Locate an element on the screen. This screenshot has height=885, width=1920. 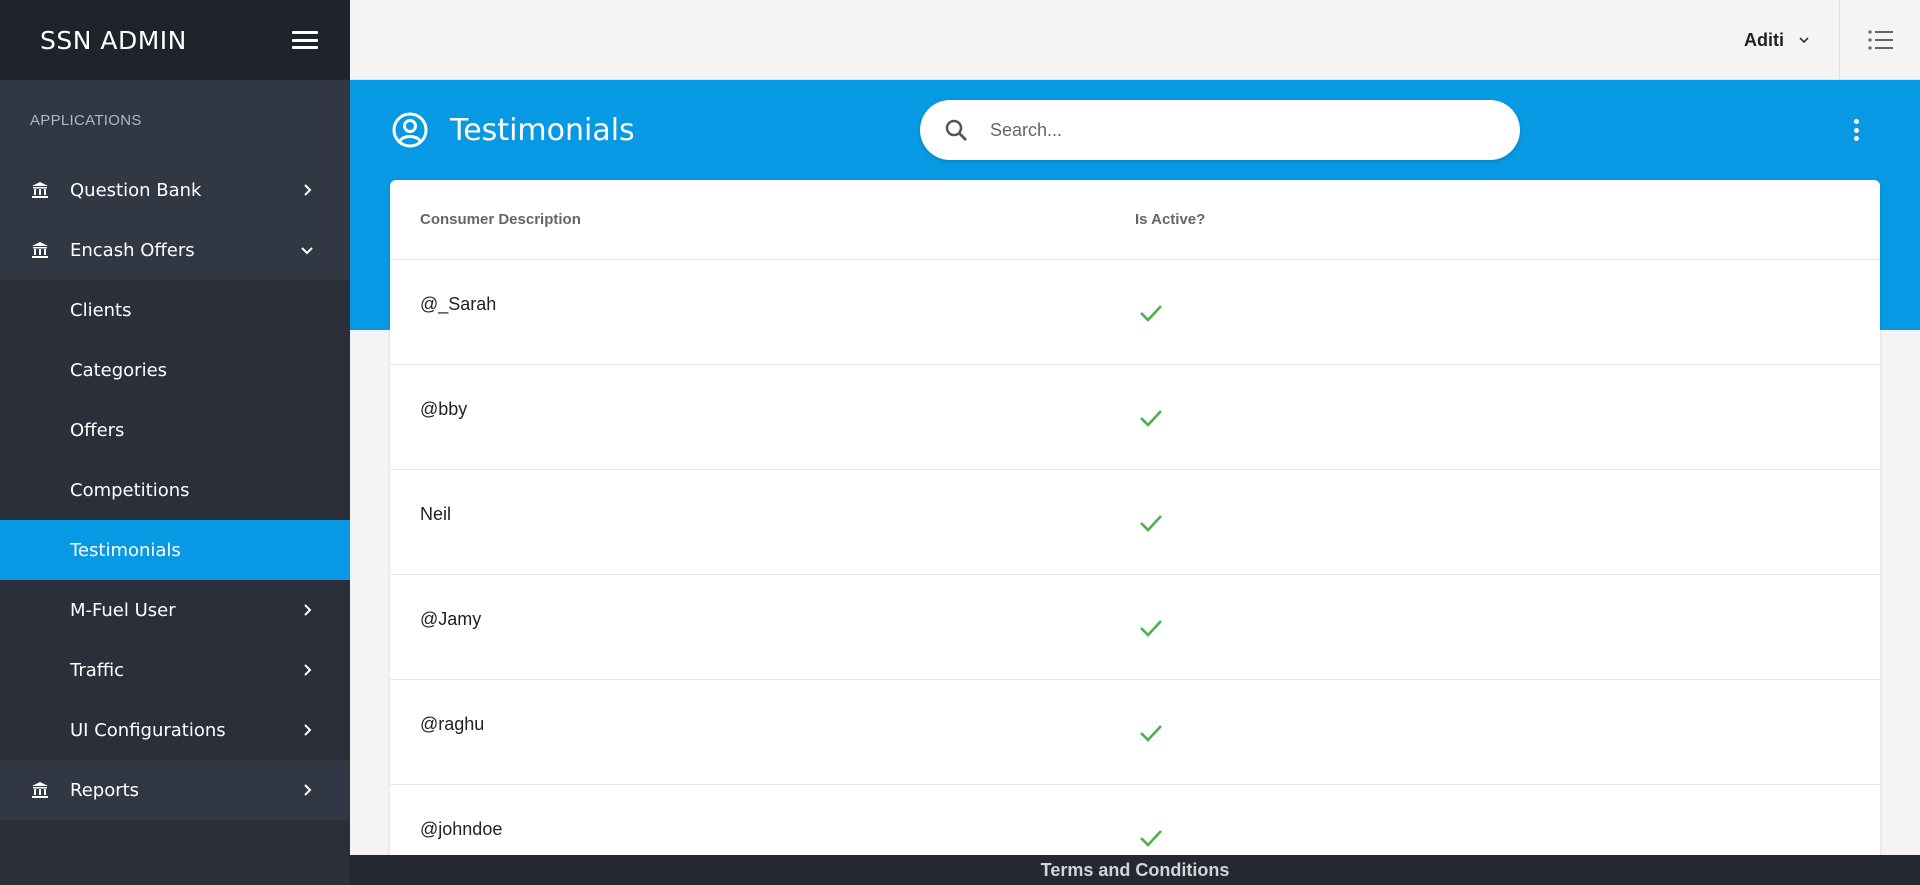
list-icon is located at coordinates (1880, 40).